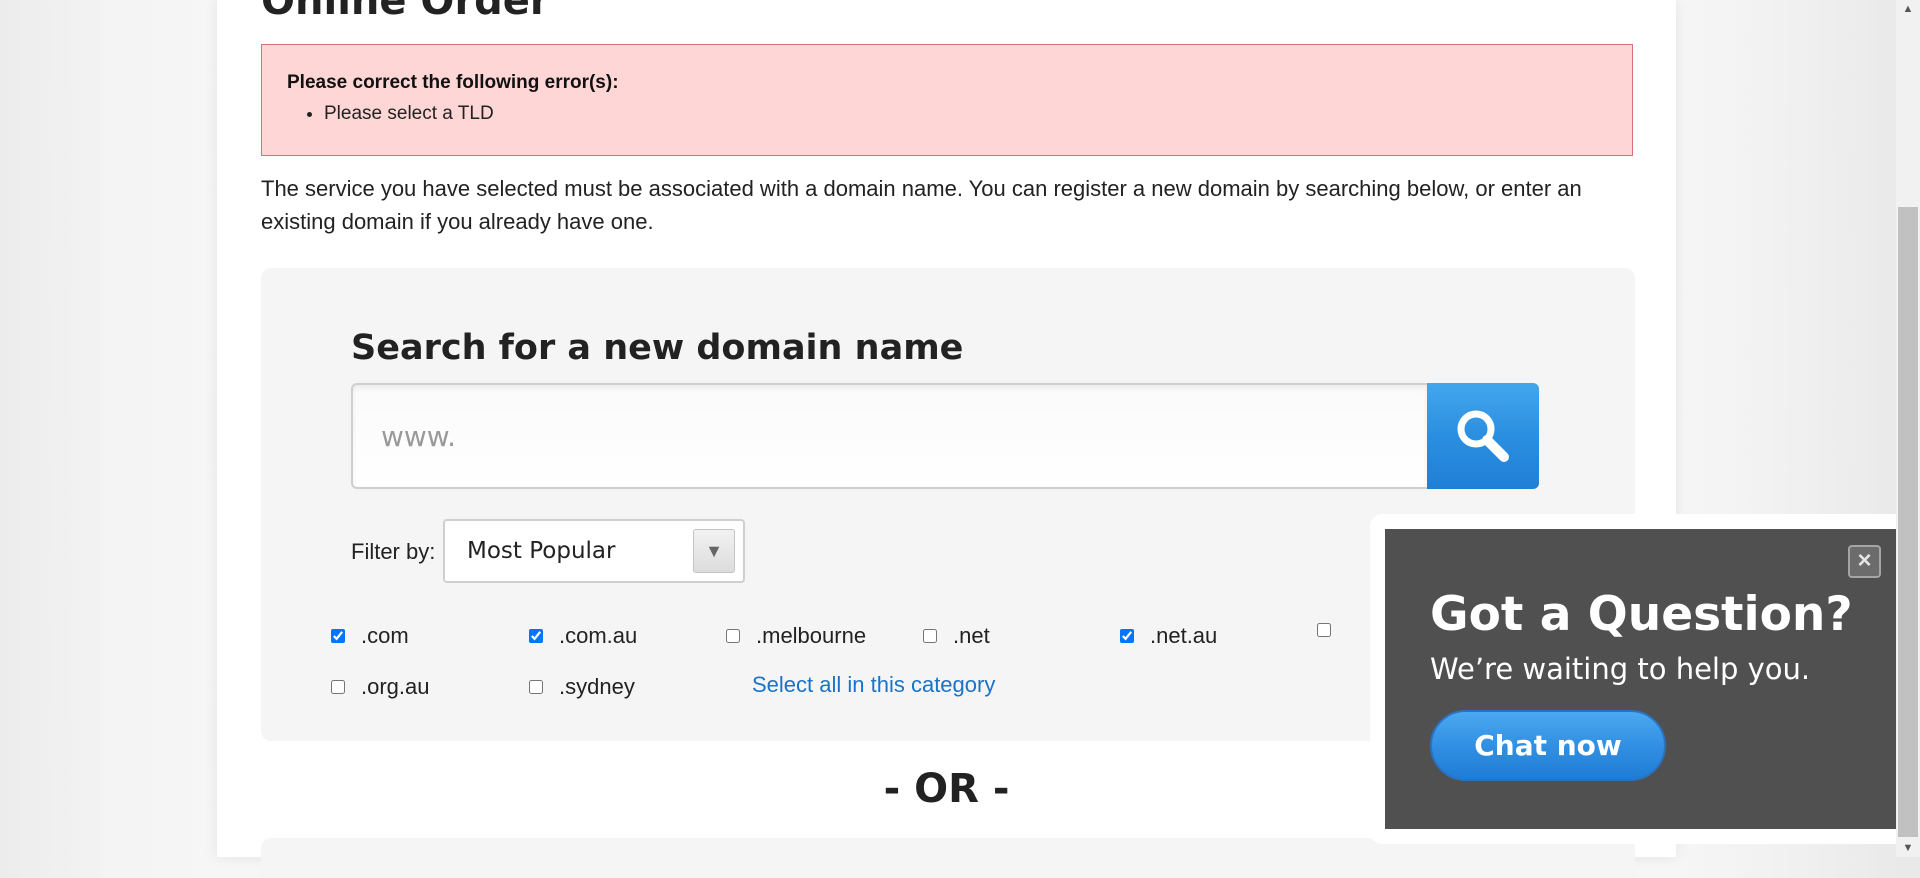  What do you see at coordinates (1548, 745) in the screenshot?
I see `chat-now-button: Chat now` at bounding box center [1548, 745].